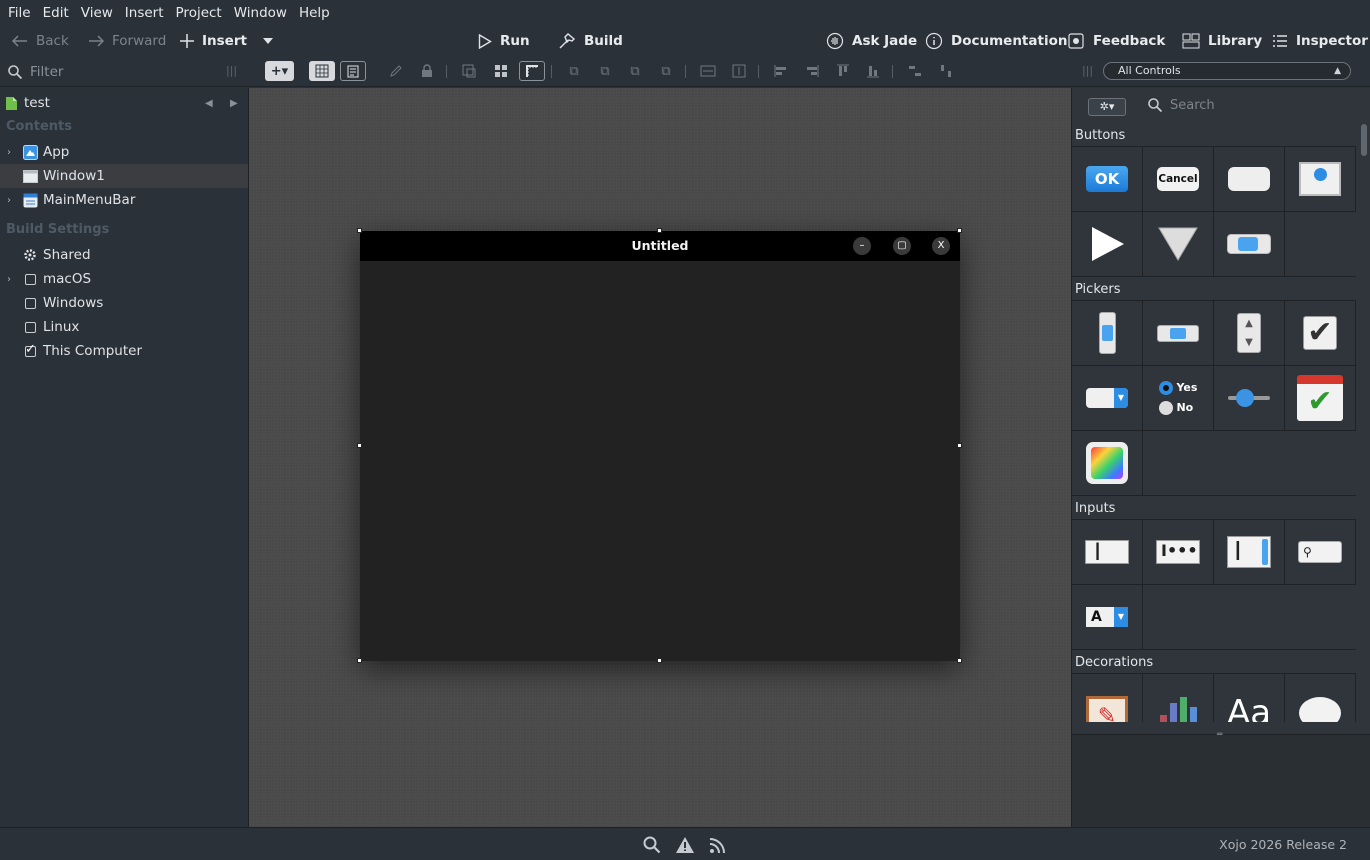 The height and width of the screenshot is (860, 1370). Describe the element at coordinates (873, 71) in the screenshot. I see `align-bottom-button` at that location.